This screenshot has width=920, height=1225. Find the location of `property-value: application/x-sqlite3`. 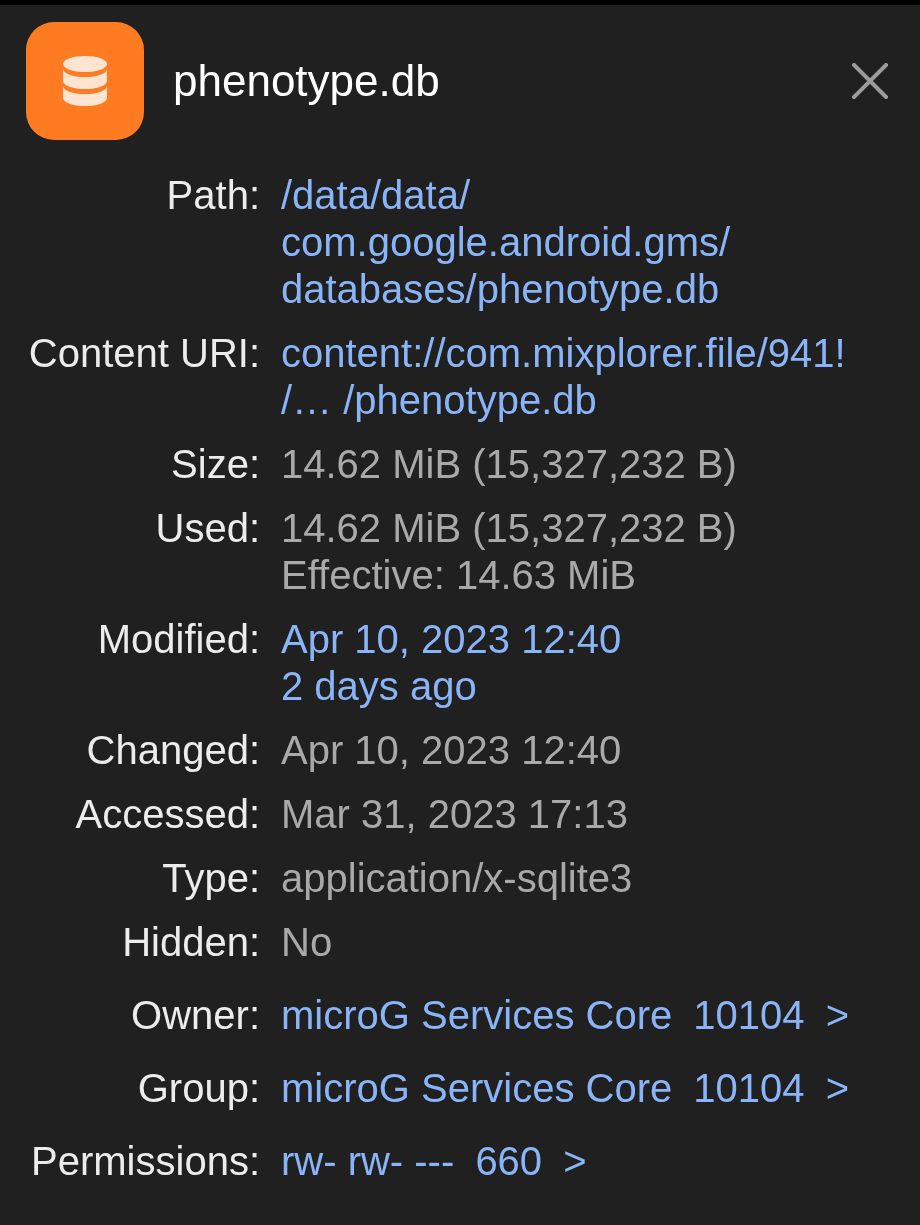

property-value: application/x-sqlite3 is located at coordinates (457, 878).